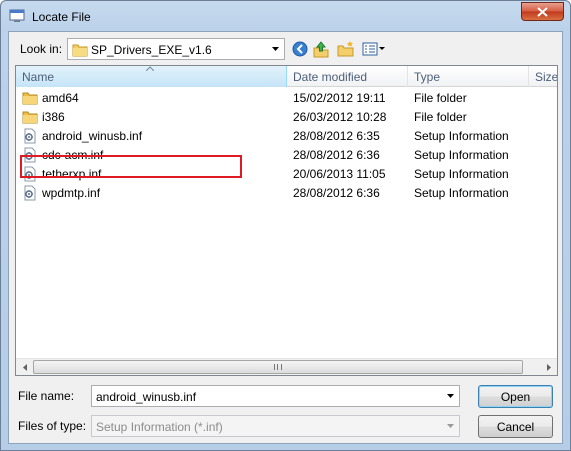  I want to click on view-menu-button, so click(374, 49).